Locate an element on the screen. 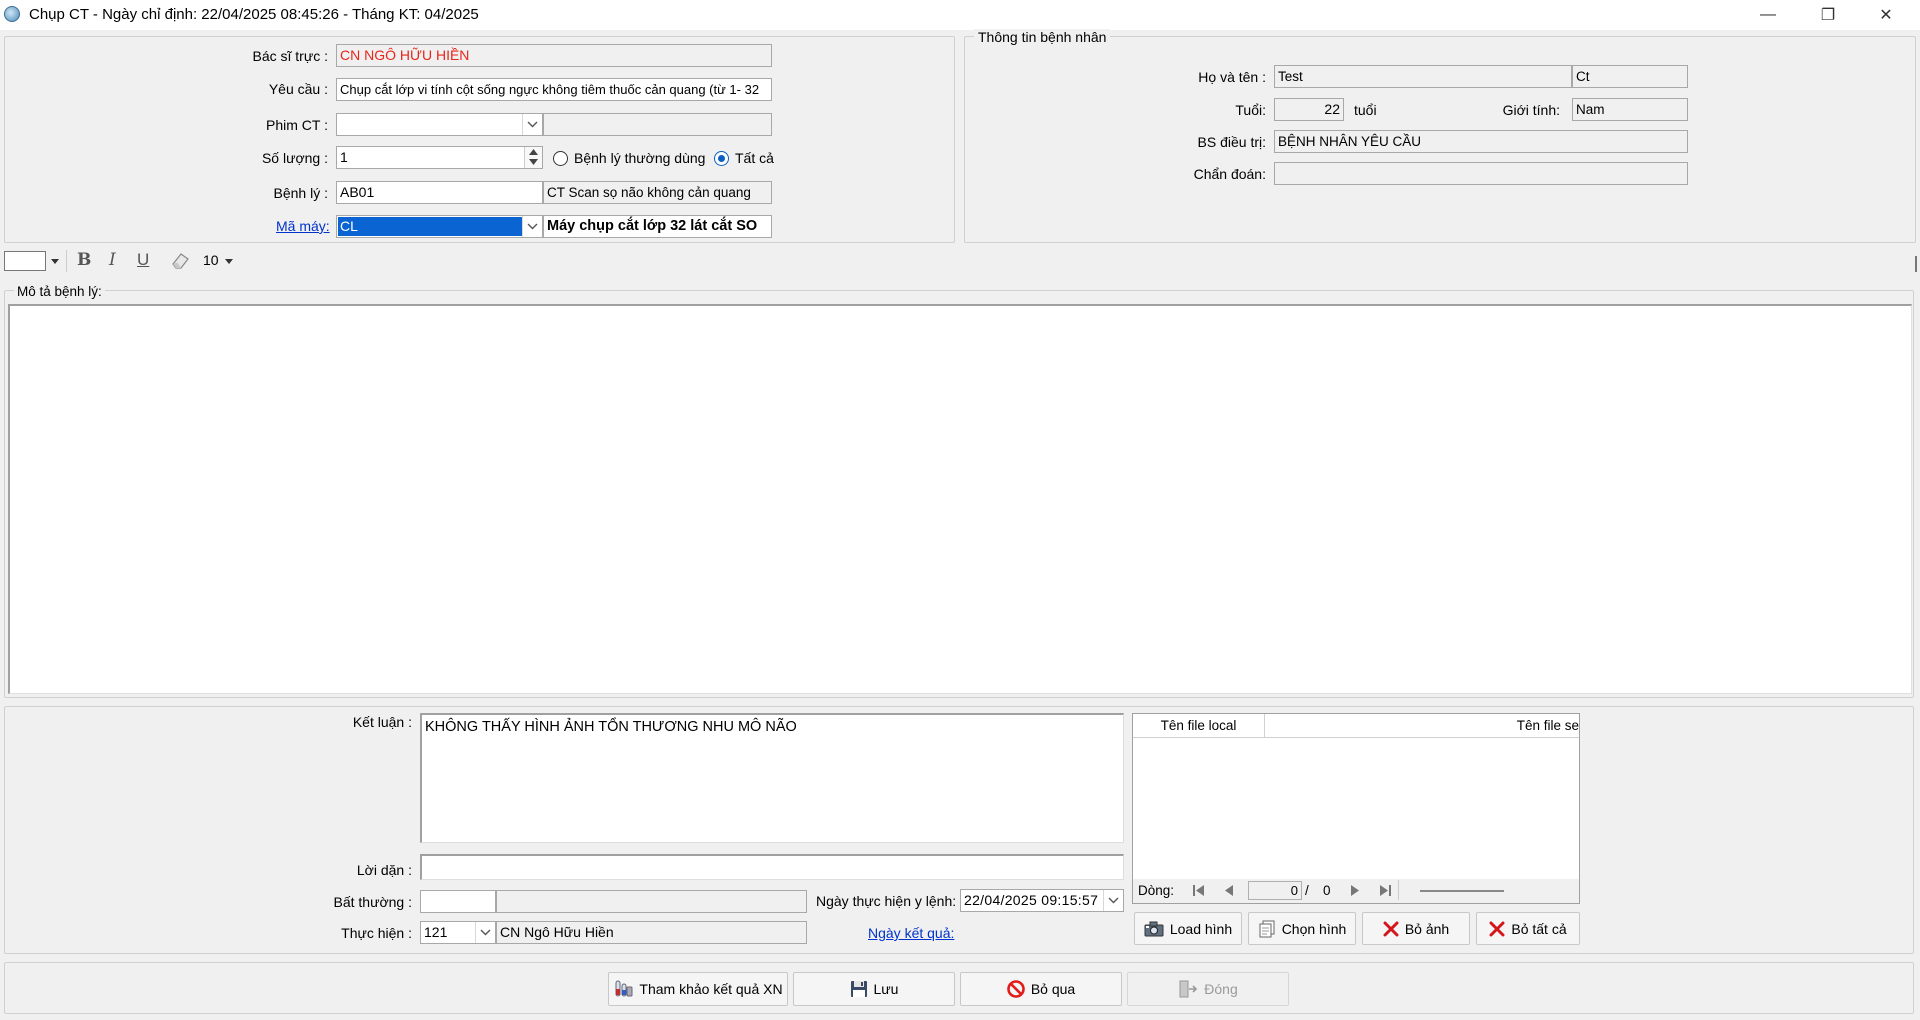 This screenshot has height=1020, width=1920. patient-info-title: Thông tin bệnh nhân is located at coordinates (1042, 37).